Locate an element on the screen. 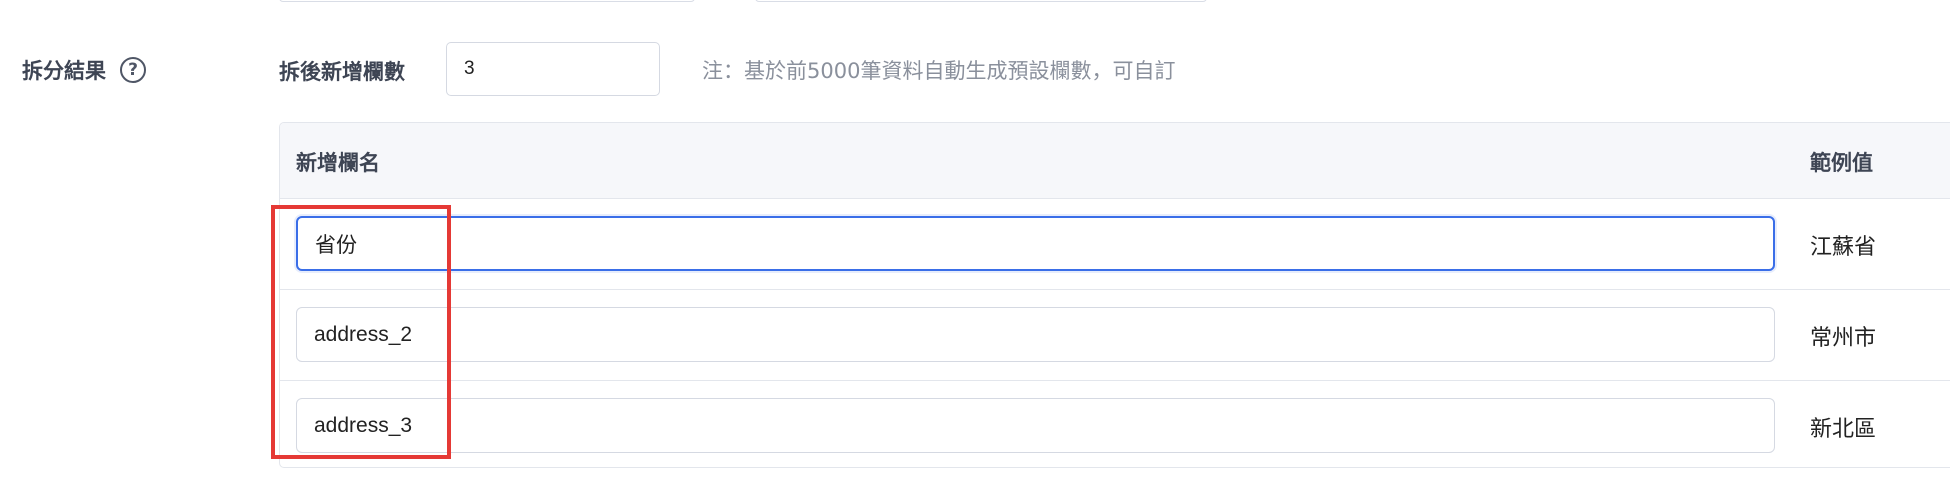 The height and width of the screenshot is (504, 1950). table-row: 新北區 is located at coordinates (1115, 424).